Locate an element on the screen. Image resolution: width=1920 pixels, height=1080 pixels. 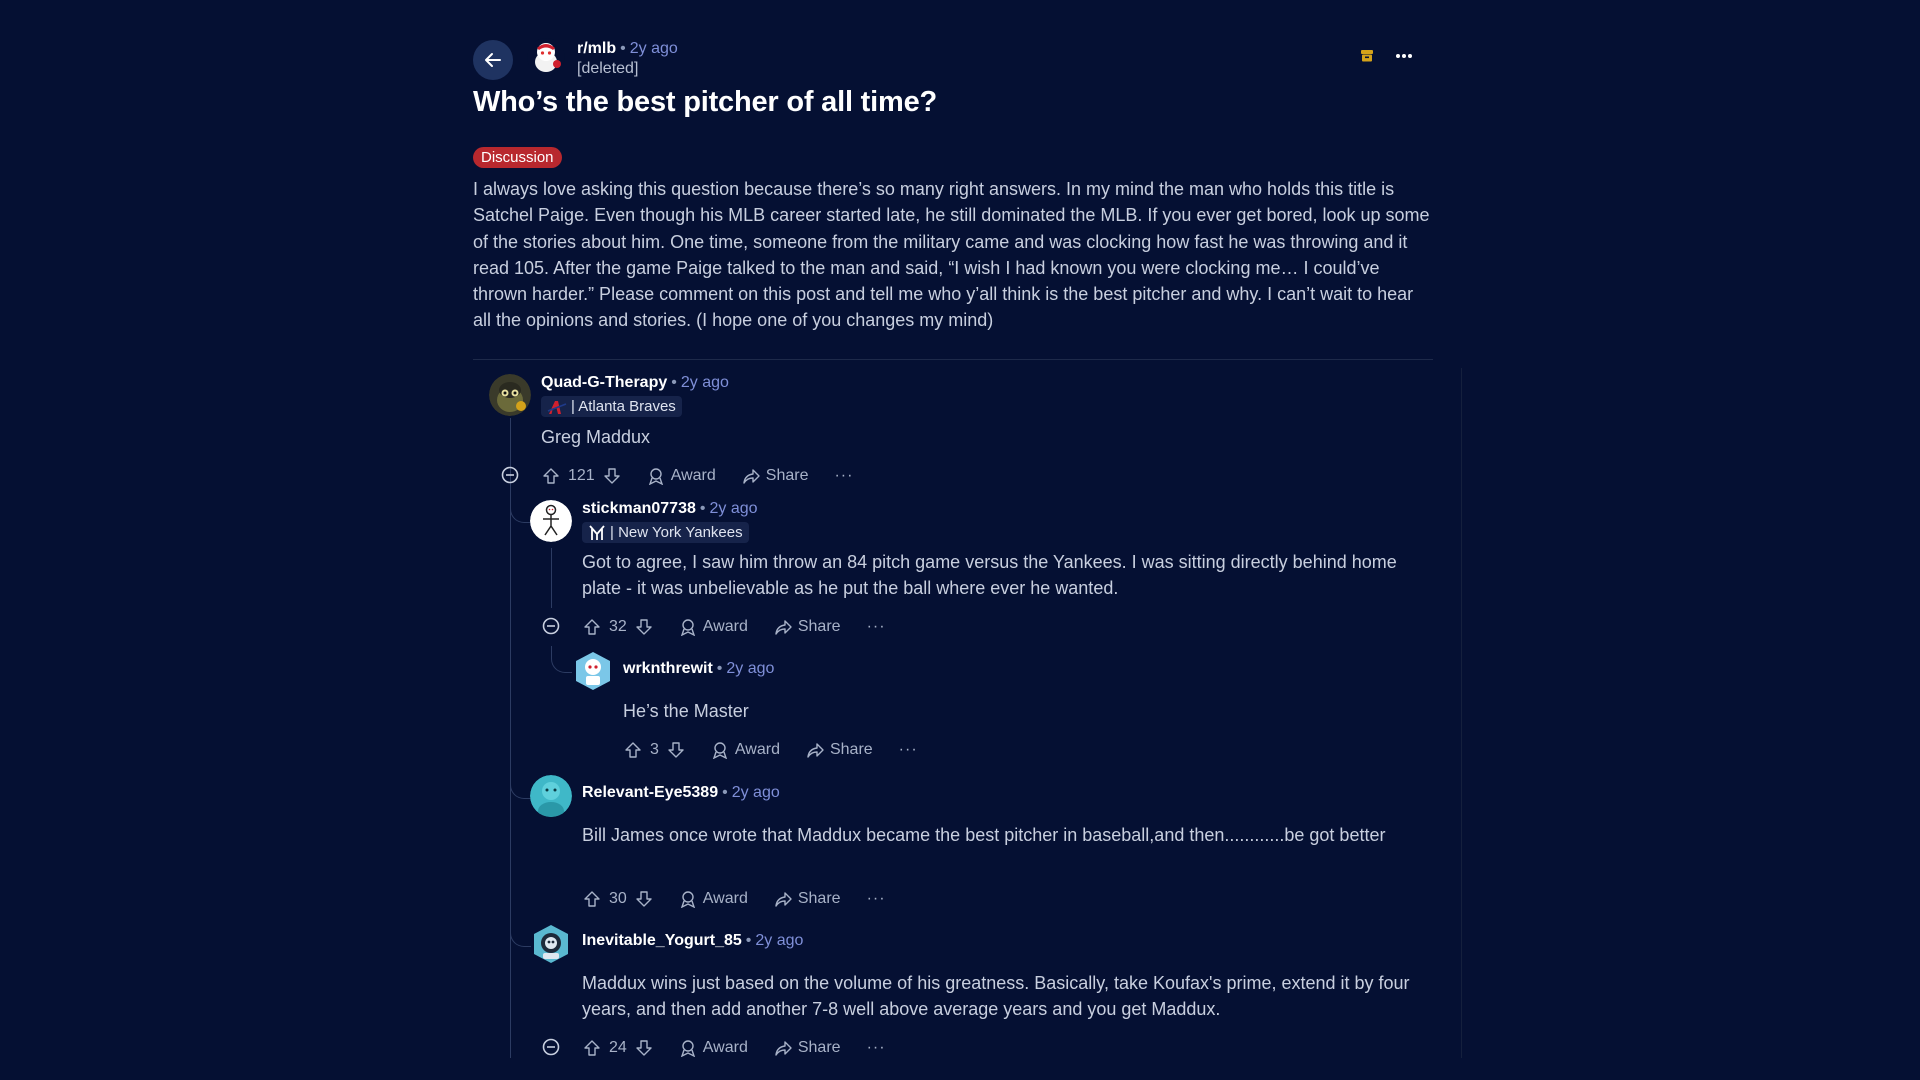
post-time: 2y ago is located at coordinates (653, 48).